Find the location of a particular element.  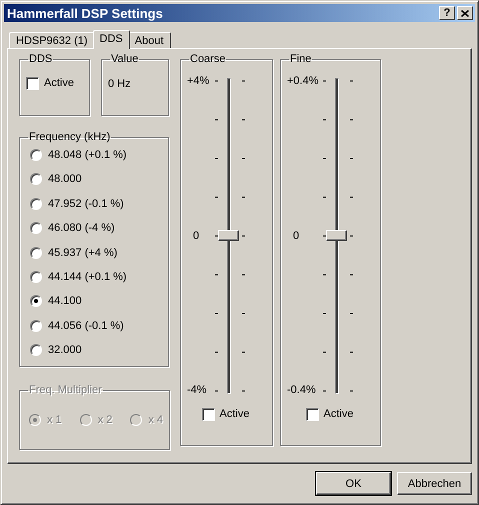

radio-label: 44.056 (-0.1 %) is located at coordinates (86, 325).